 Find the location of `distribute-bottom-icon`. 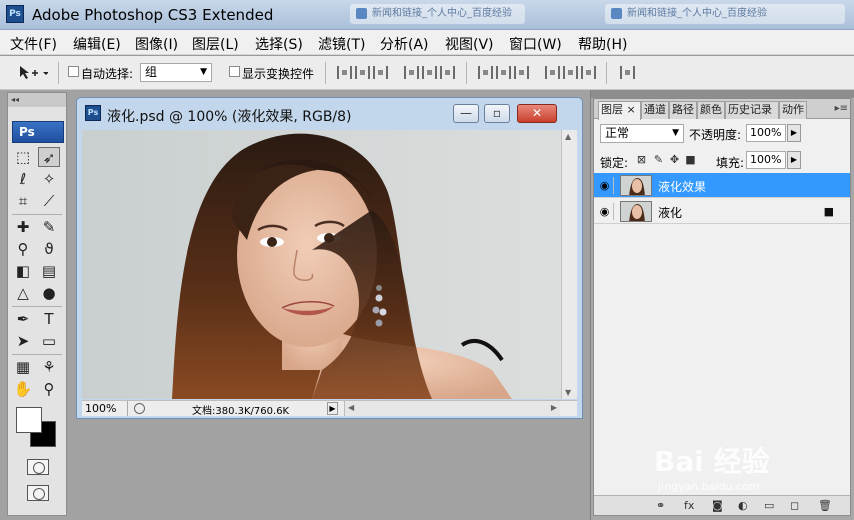

distribute-bottom-icon is located at coordinates (521, 72).